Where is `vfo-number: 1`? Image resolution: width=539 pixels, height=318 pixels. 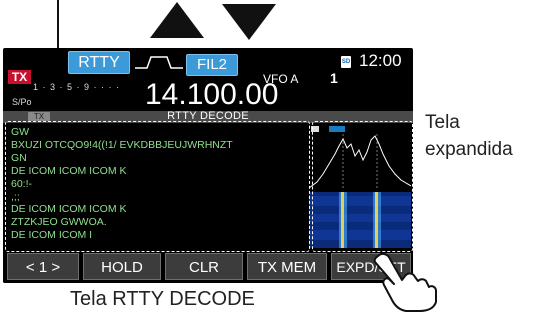 vfo-number: 1 is located at coordinates (334, 78).